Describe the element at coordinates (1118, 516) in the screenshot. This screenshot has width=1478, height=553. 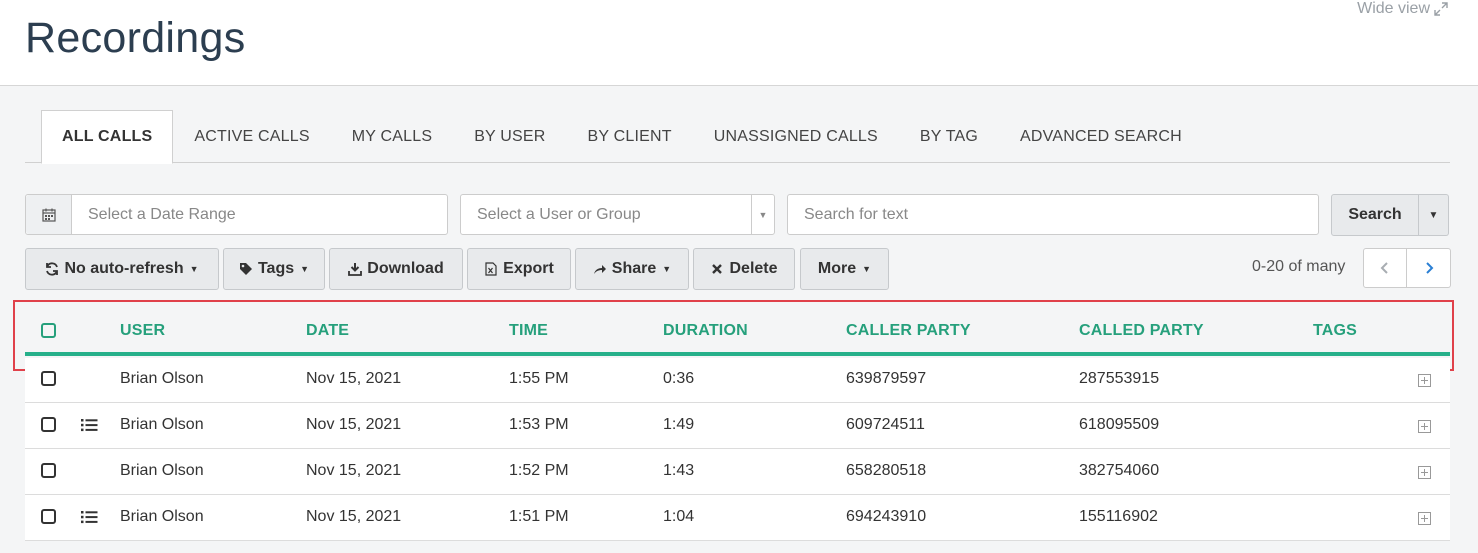
I see `cell-called-party: 155116902` at that location.